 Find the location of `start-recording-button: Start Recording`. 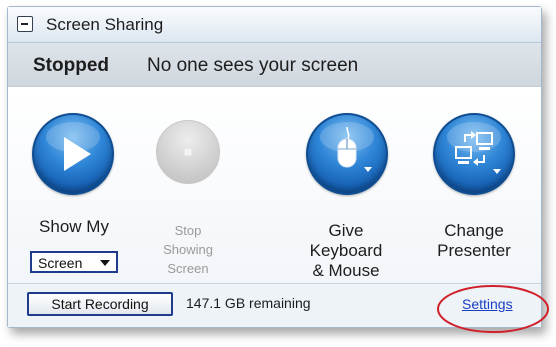

start-recording-button: Start Recording is located at coordinates (100, 304).